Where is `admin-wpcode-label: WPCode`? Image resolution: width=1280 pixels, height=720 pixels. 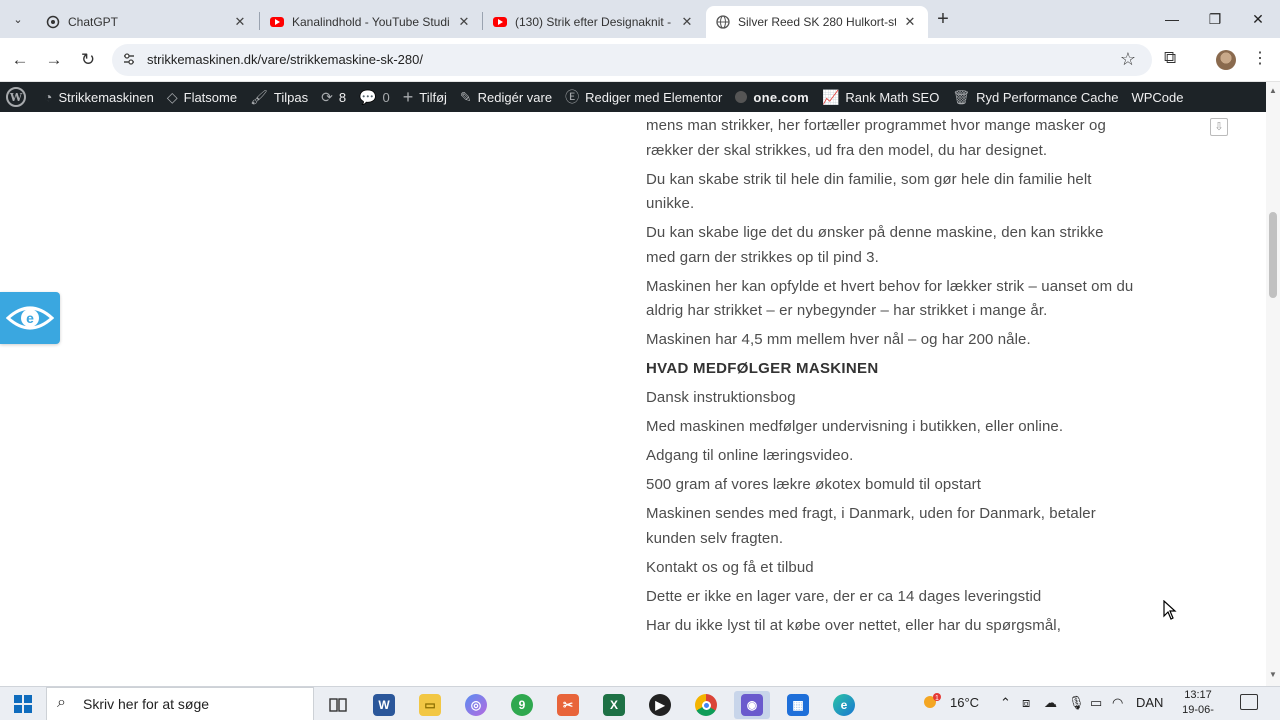
admin-wpcode-label: WPCode is located at coordinates (1157, 97).